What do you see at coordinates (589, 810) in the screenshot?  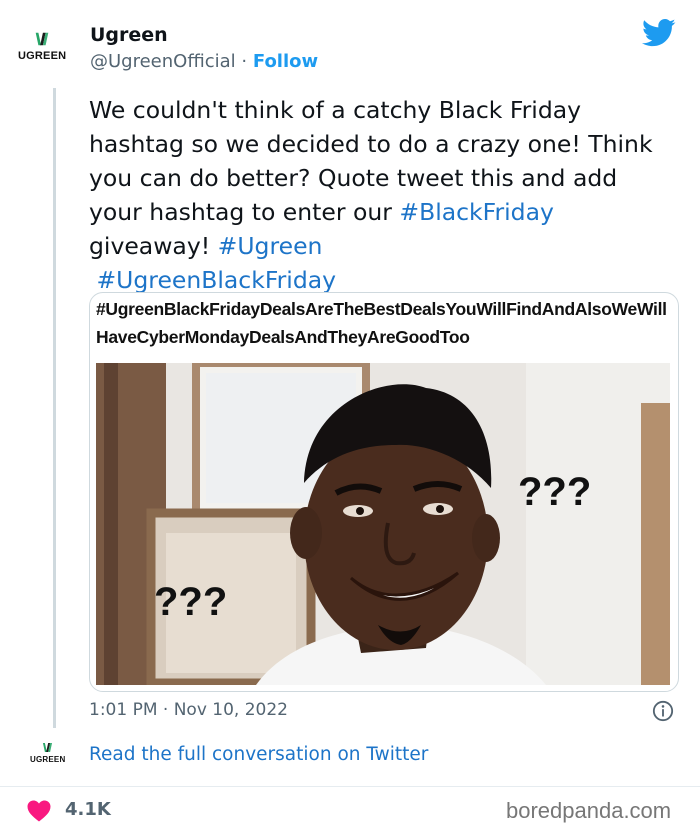 I see `watermark: boredpanda.com` at bounding box center [589, 810].